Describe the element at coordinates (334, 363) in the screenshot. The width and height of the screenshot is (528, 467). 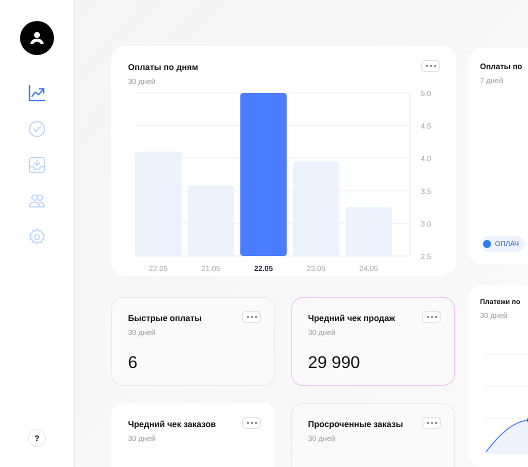
I see `stat-value: 29 990` at that location.